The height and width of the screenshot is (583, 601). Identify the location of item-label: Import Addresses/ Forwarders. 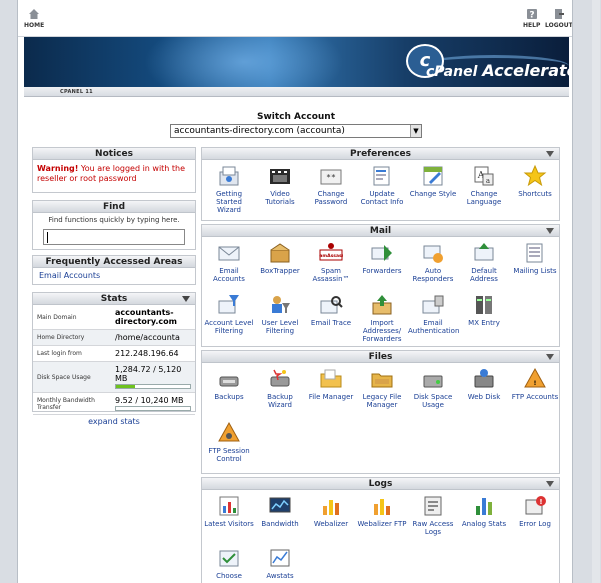
(382, 331).